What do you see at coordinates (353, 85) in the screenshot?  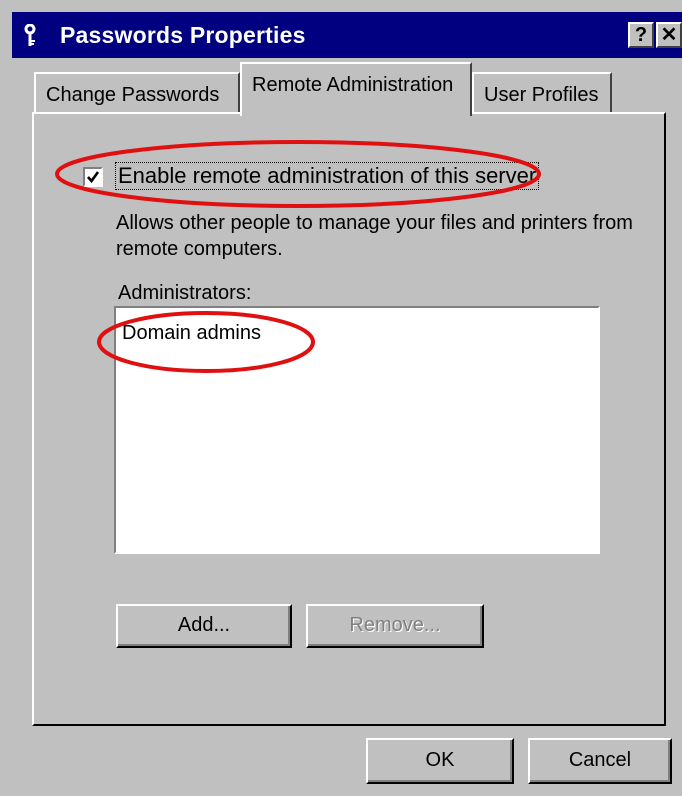 I see `tab-label: Remote Administration` at bounding box center [353, 85].